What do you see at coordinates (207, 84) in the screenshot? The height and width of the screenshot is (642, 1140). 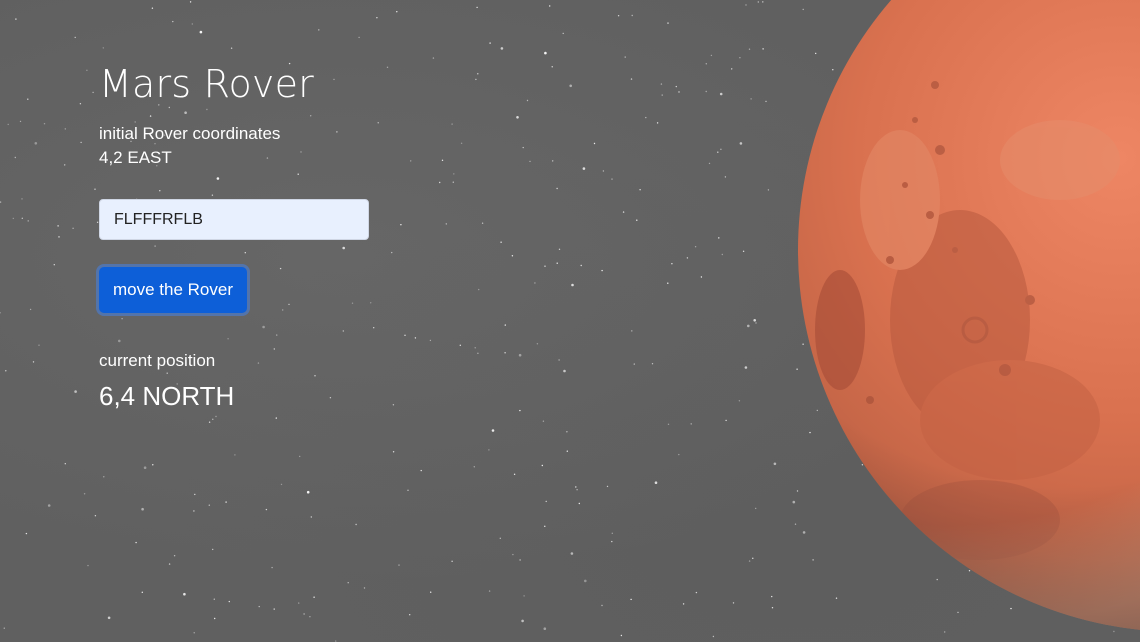 I see `page-title: Mars Rover` at bounding box center [207, 84].